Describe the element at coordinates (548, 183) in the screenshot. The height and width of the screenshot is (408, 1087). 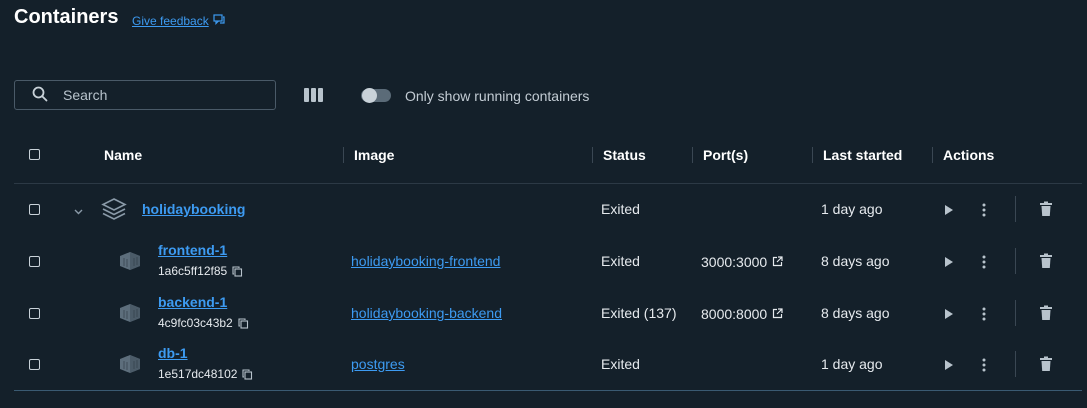
I see `header-divider` at that location.